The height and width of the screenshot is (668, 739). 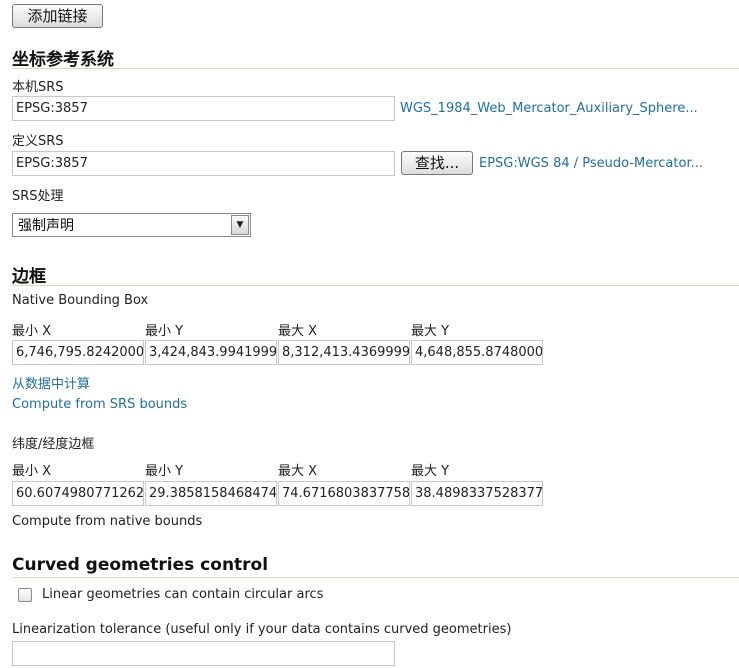 I want to click on crs-section-title: 坐标参考系统, so click(x=63, y=60).